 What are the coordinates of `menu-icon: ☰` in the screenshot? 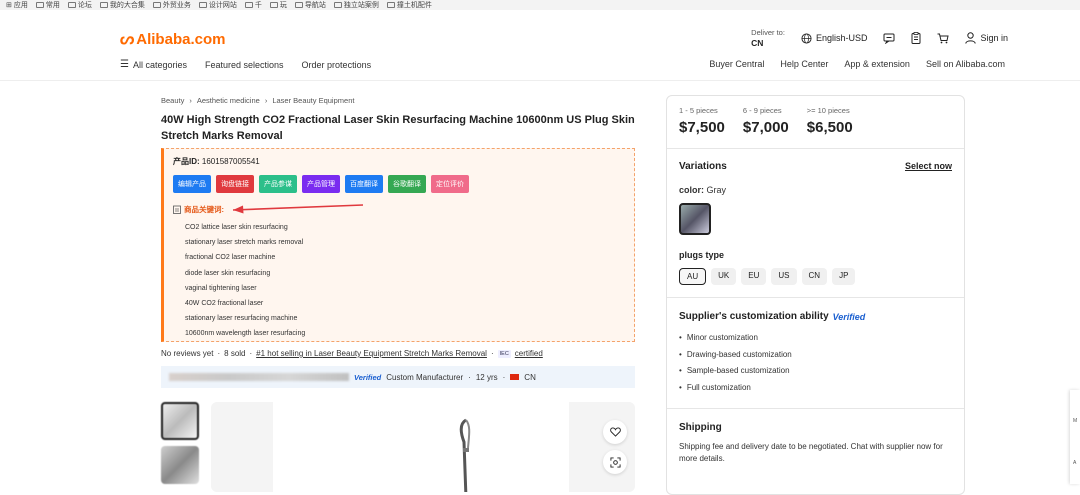 It's located at (124, 64).